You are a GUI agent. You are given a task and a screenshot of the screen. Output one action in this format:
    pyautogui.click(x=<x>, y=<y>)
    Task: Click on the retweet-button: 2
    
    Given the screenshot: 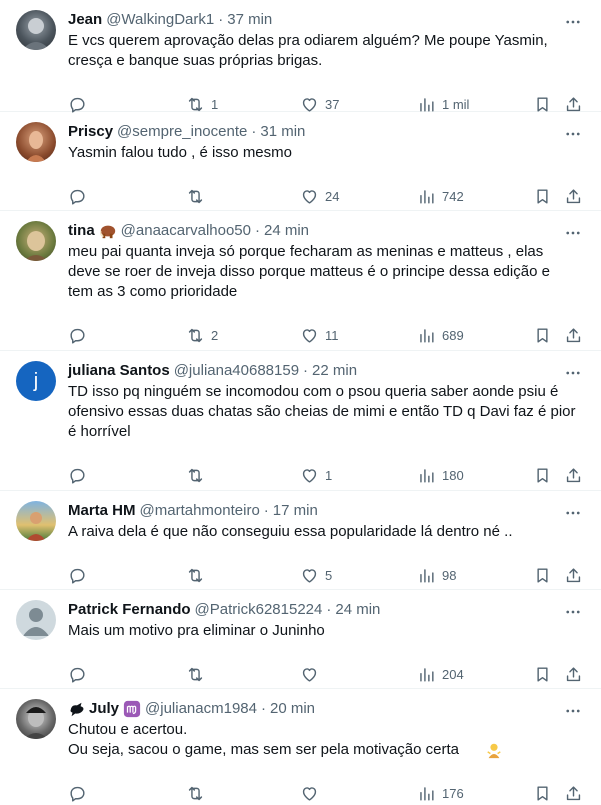 What is the action you would take?
    pyautogui.click(x=202, y=335)
    